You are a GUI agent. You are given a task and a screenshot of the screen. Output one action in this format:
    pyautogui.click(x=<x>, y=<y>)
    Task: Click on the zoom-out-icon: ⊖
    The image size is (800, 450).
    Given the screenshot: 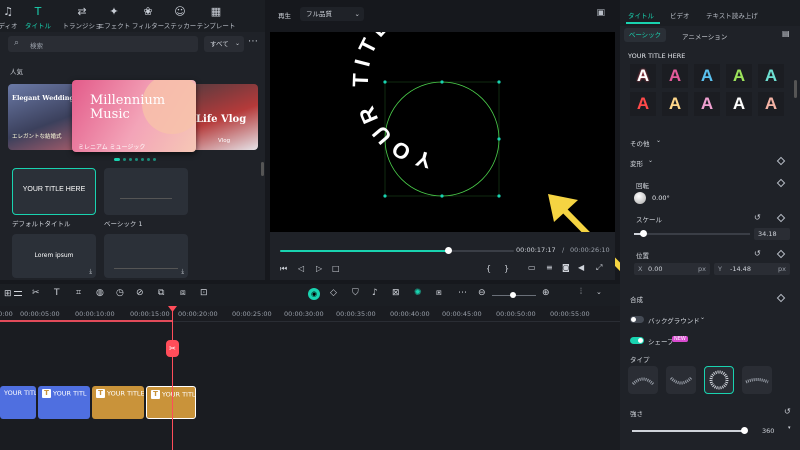 What is the action you would take?
    pyautogui.click(x=482, y=293)
    